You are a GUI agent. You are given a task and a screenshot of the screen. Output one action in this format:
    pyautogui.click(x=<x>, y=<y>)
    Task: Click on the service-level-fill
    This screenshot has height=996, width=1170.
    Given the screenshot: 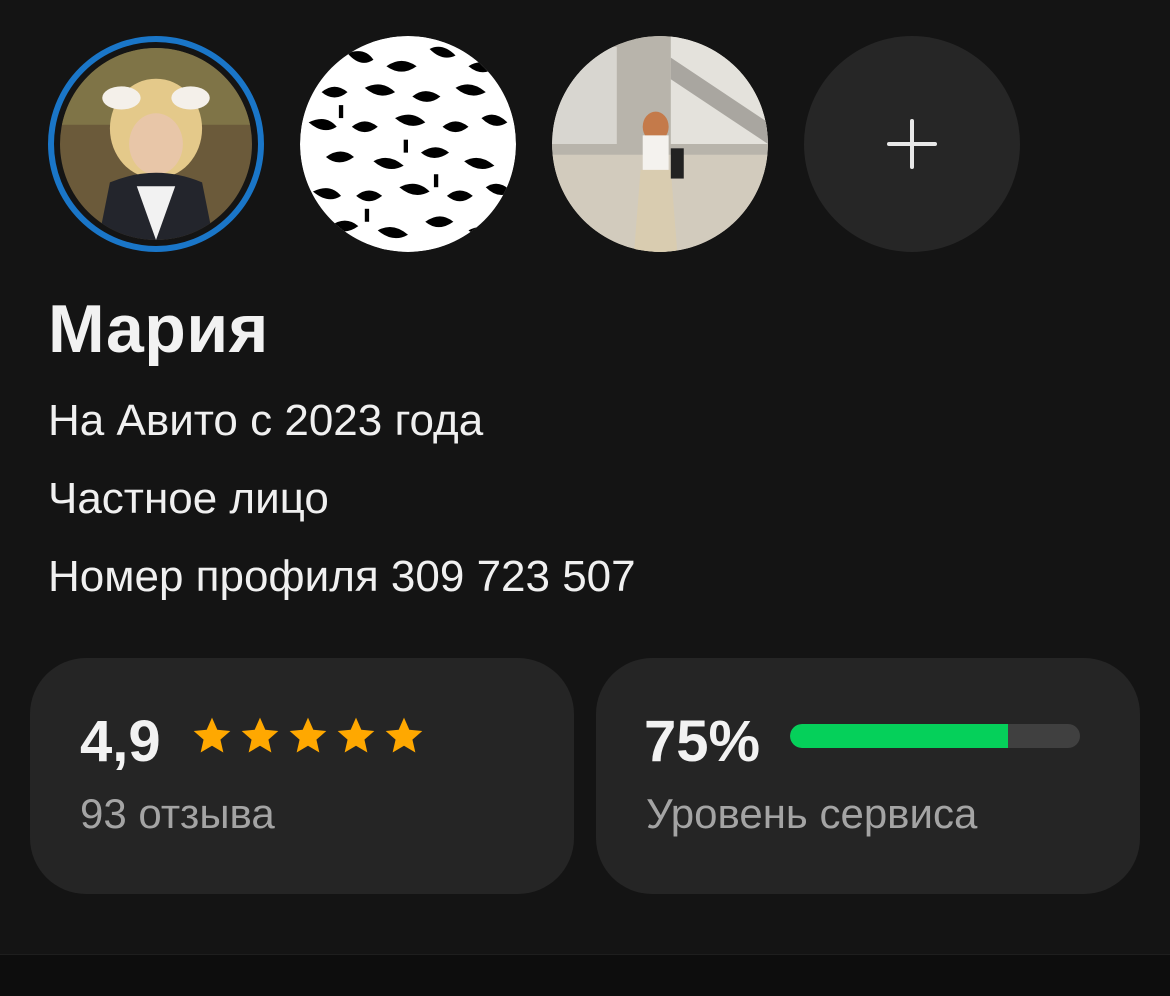 What is the action you would take?
    pyautogui.click(x=899, y=736)
    